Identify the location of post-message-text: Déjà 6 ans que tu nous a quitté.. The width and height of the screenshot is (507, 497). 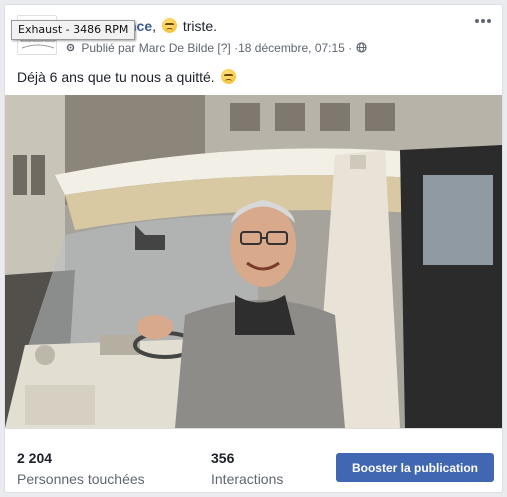
(116, 77).